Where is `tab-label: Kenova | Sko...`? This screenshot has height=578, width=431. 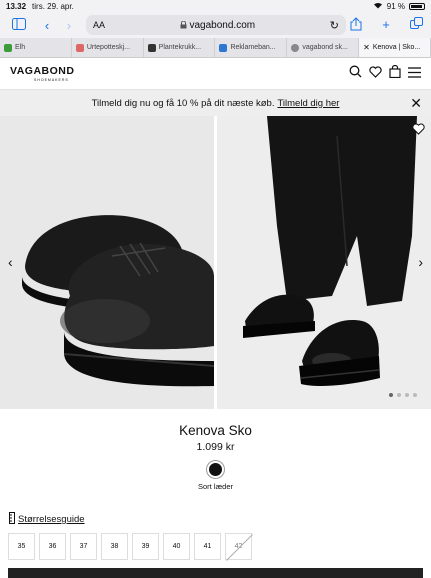 tab-label: Kenova | Sko... is located at coordinates (396, 47).